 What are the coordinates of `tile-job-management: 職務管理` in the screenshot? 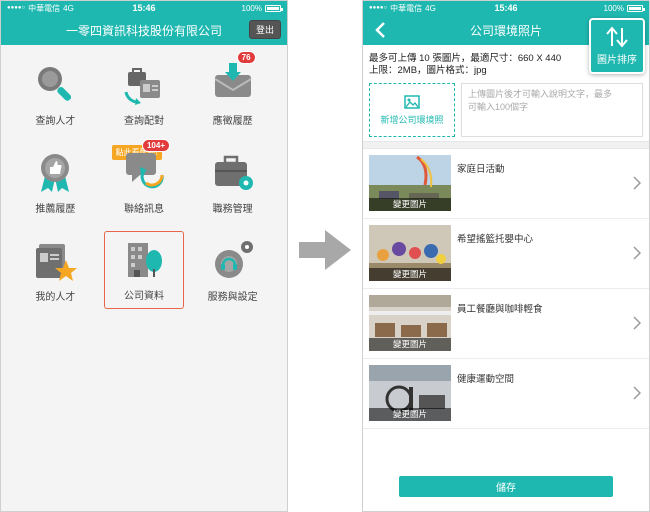 It's located at (232, 182).